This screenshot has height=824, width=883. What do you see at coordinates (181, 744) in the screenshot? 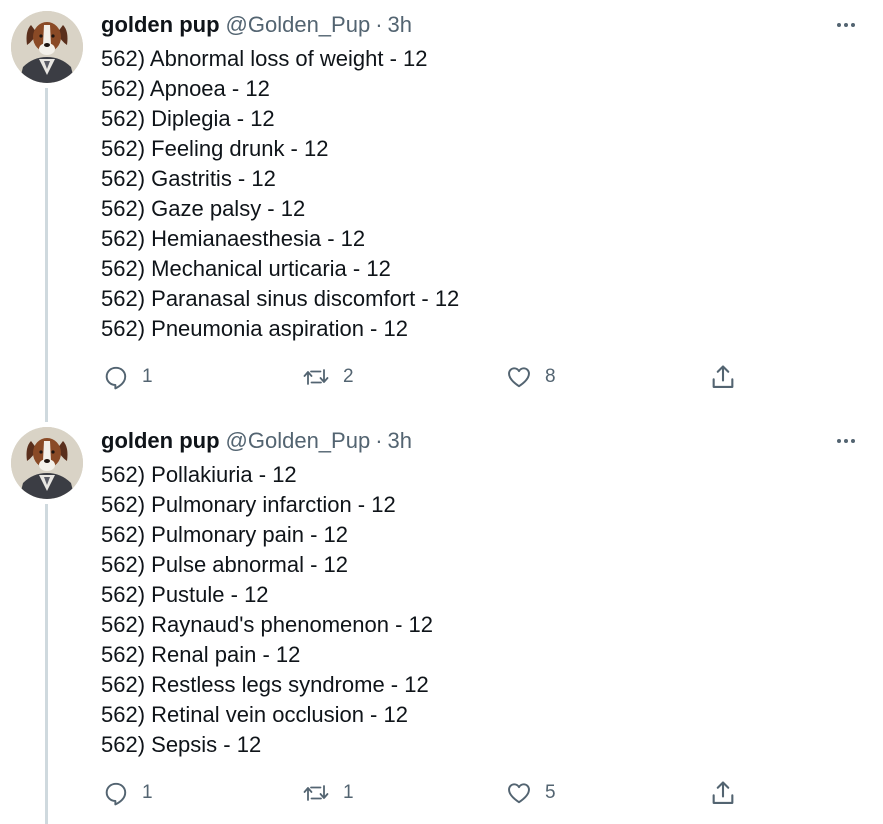
I see `tweet-line: 562) Sepsis - 12` at bounding box center [181, 744].